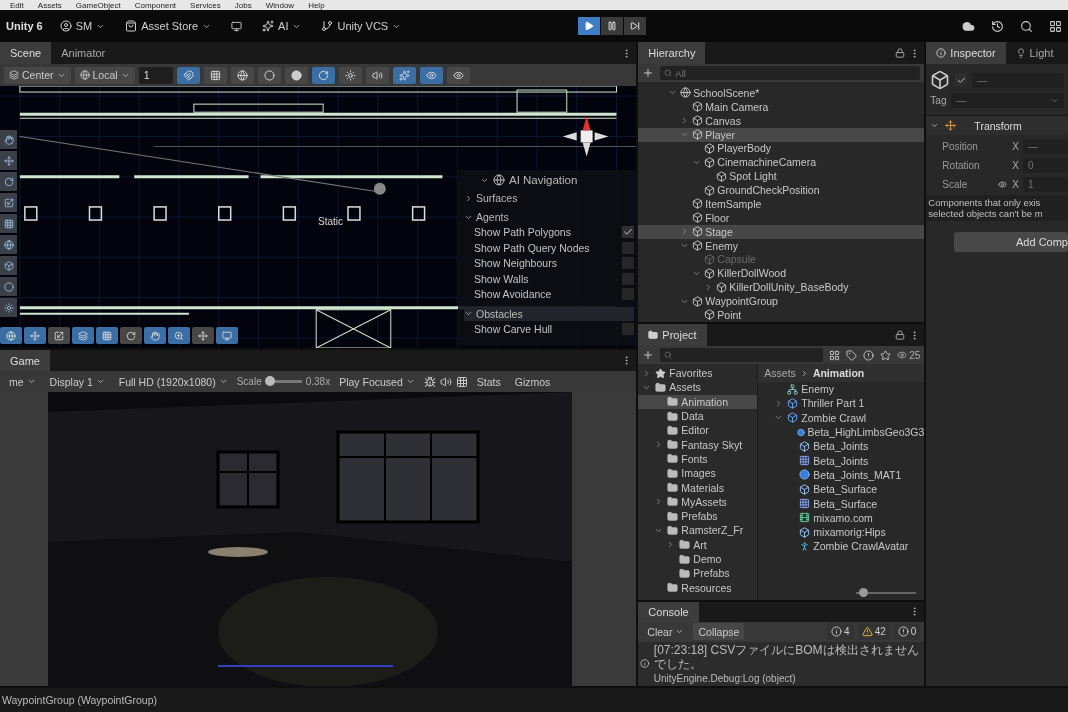 The image size is (1068, 712). What do you see at coordinates (488, 381) in the screenshot?
I see `stats-button: Stats` at bounding box center [488, 381].